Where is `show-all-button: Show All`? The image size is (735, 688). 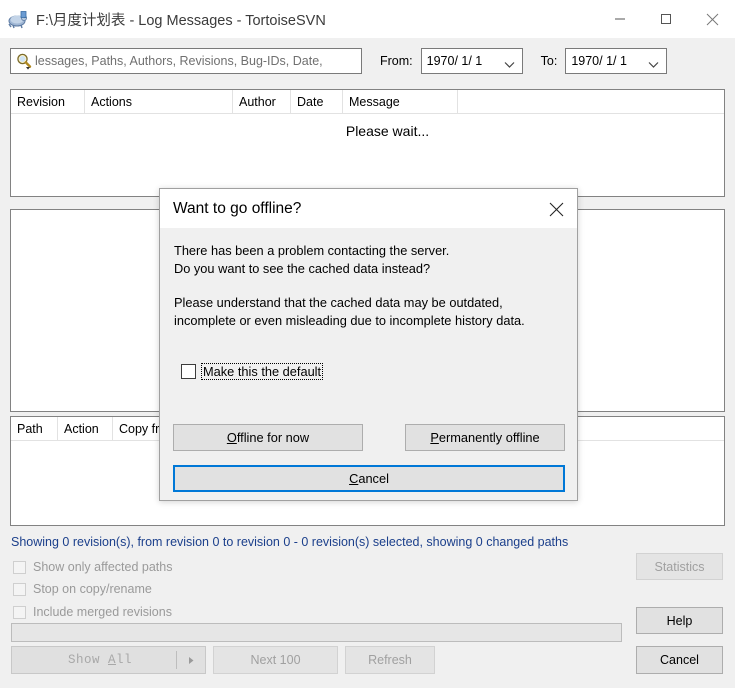
show-all-button: Show All is located at coordinates (108, 660).